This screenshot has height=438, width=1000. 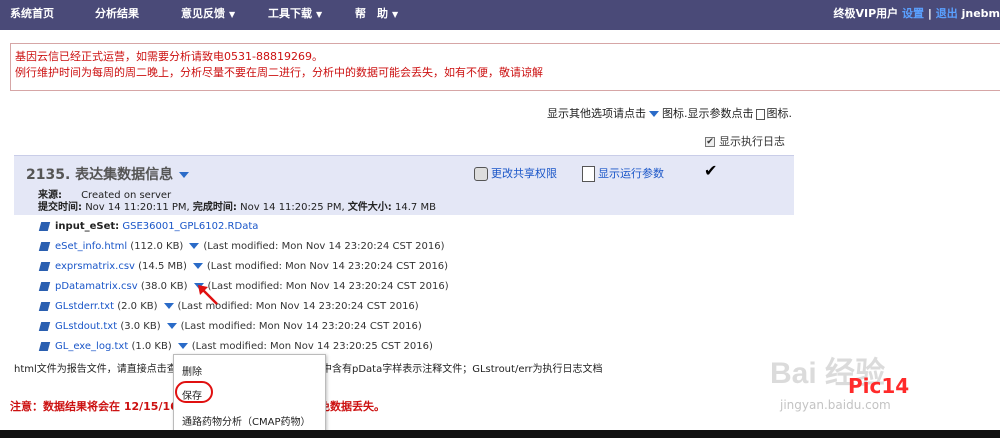 I want to click on pic-label: Pic14, so click(x=879, y=386).